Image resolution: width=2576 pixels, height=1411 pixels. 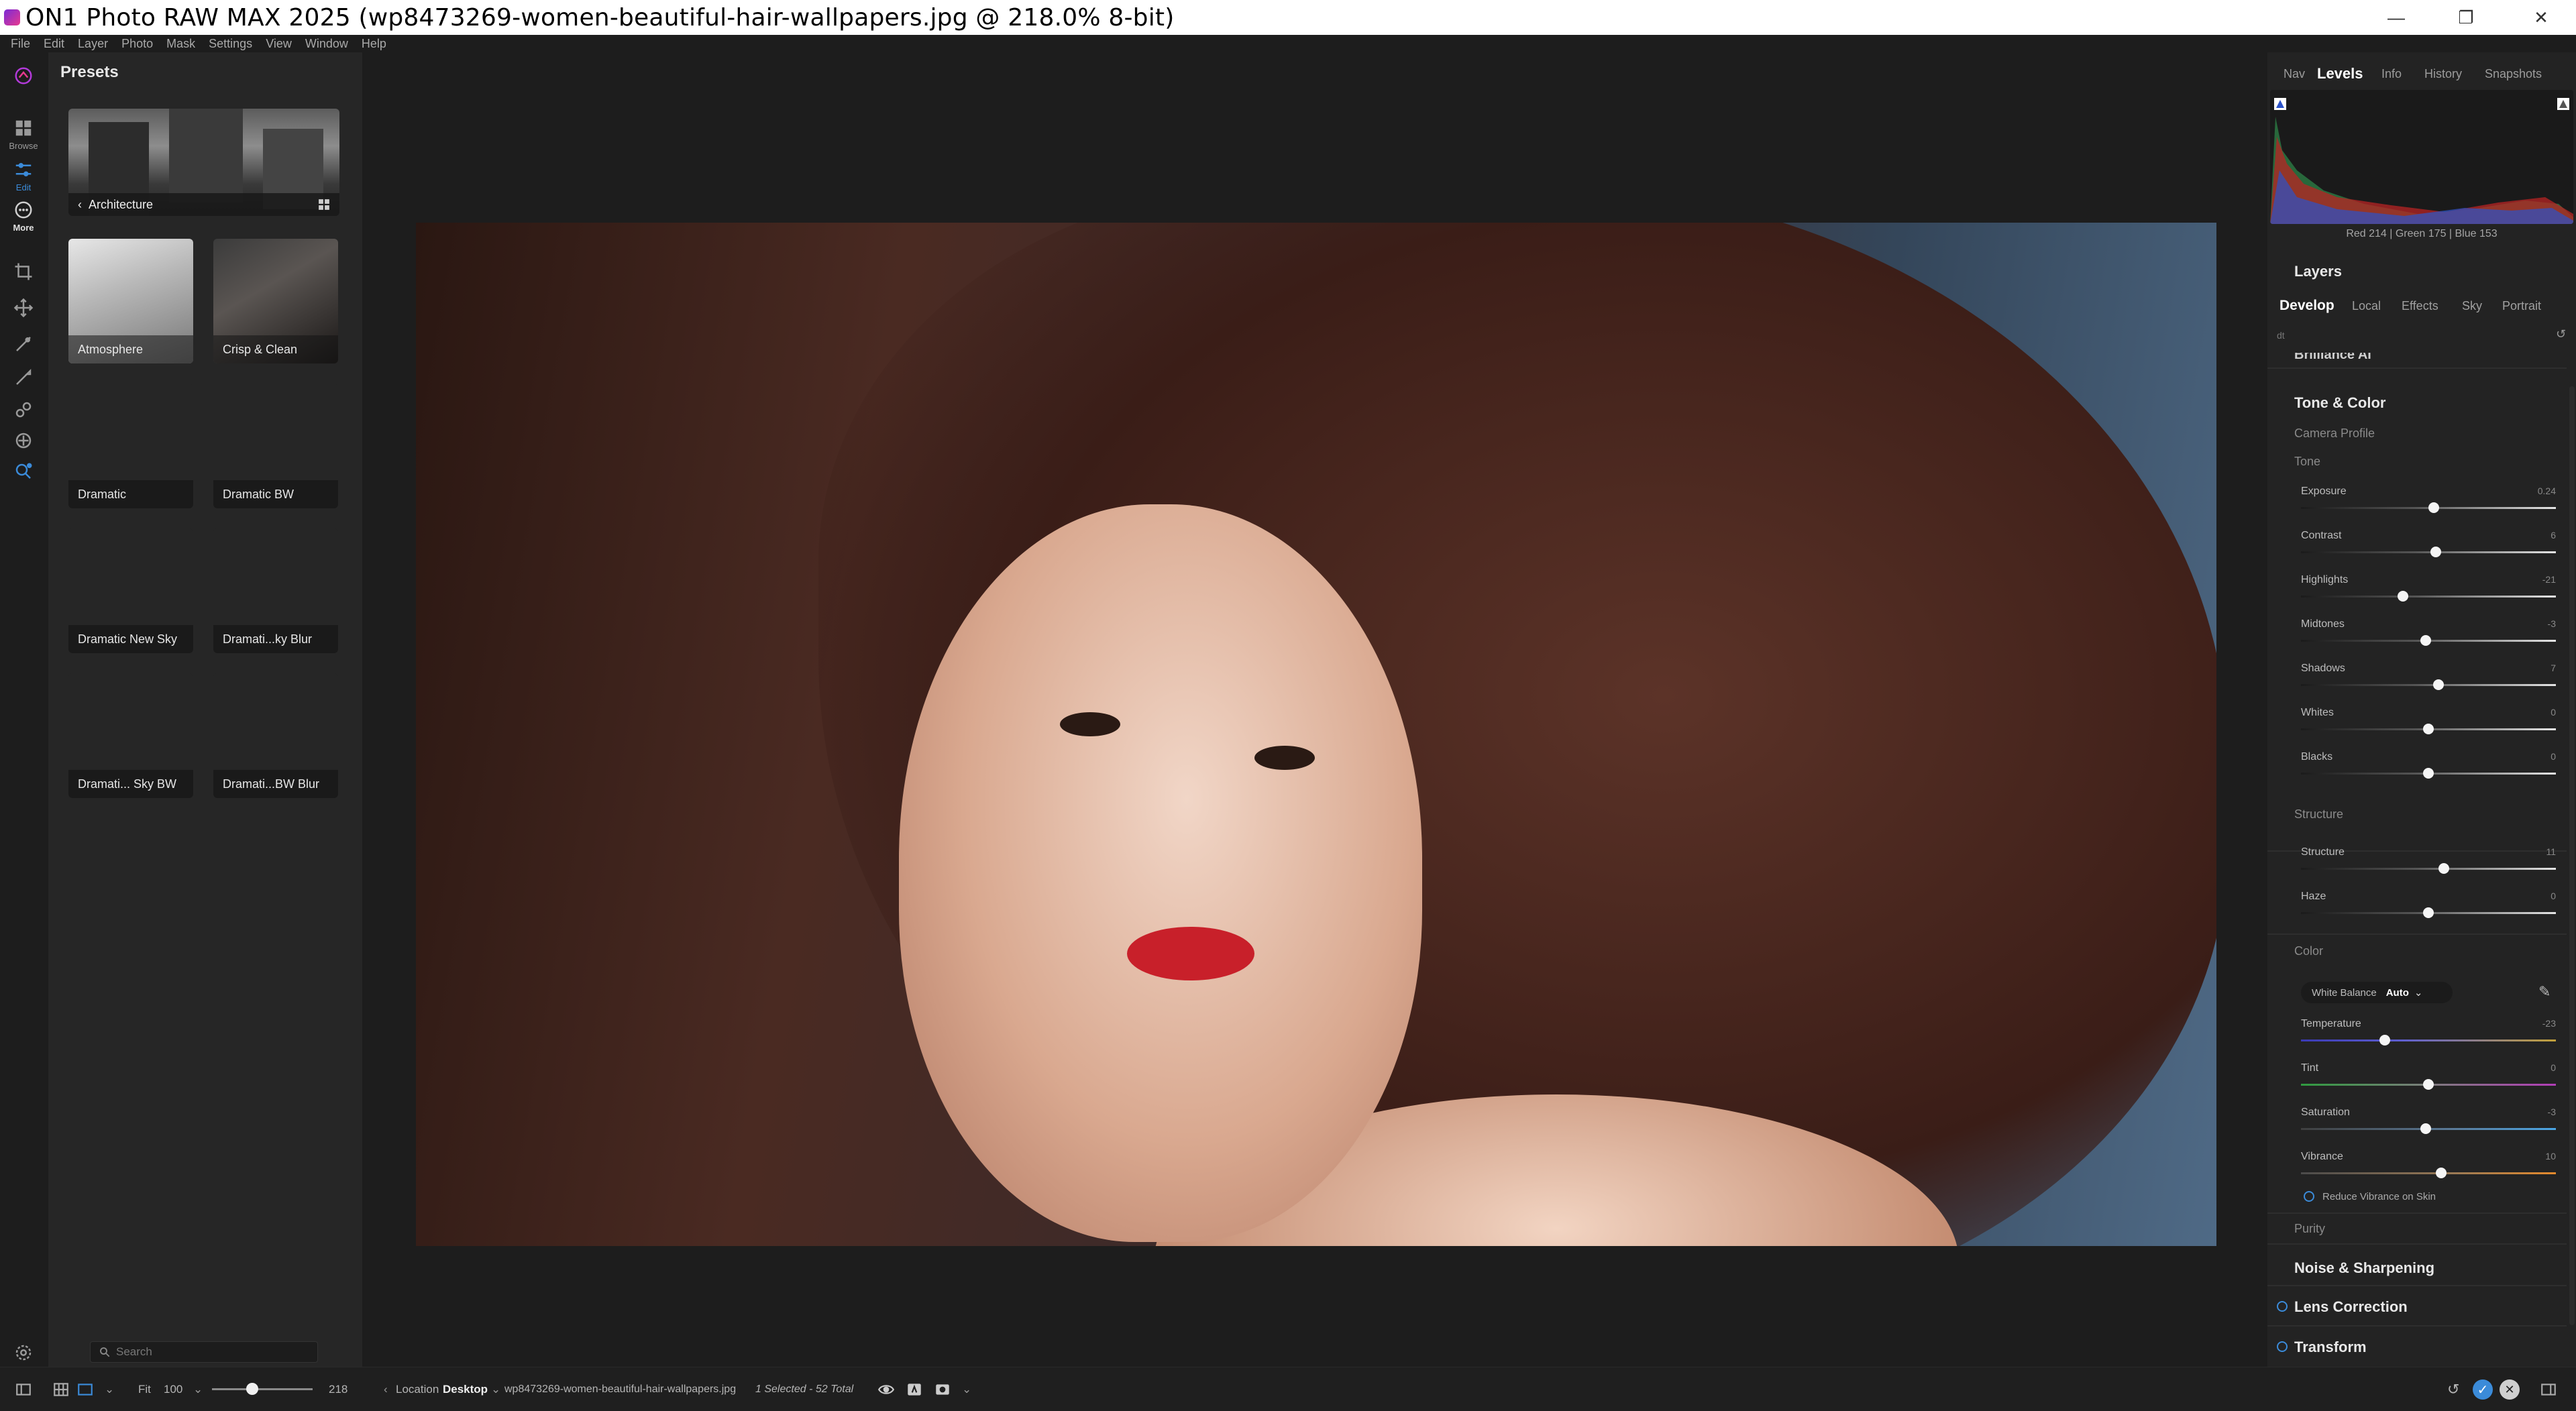 What do you see at coordinates (2282, 1306) in the screenshot?
I see `lens-correction-toggle` at bounding box center [2282, 1306].